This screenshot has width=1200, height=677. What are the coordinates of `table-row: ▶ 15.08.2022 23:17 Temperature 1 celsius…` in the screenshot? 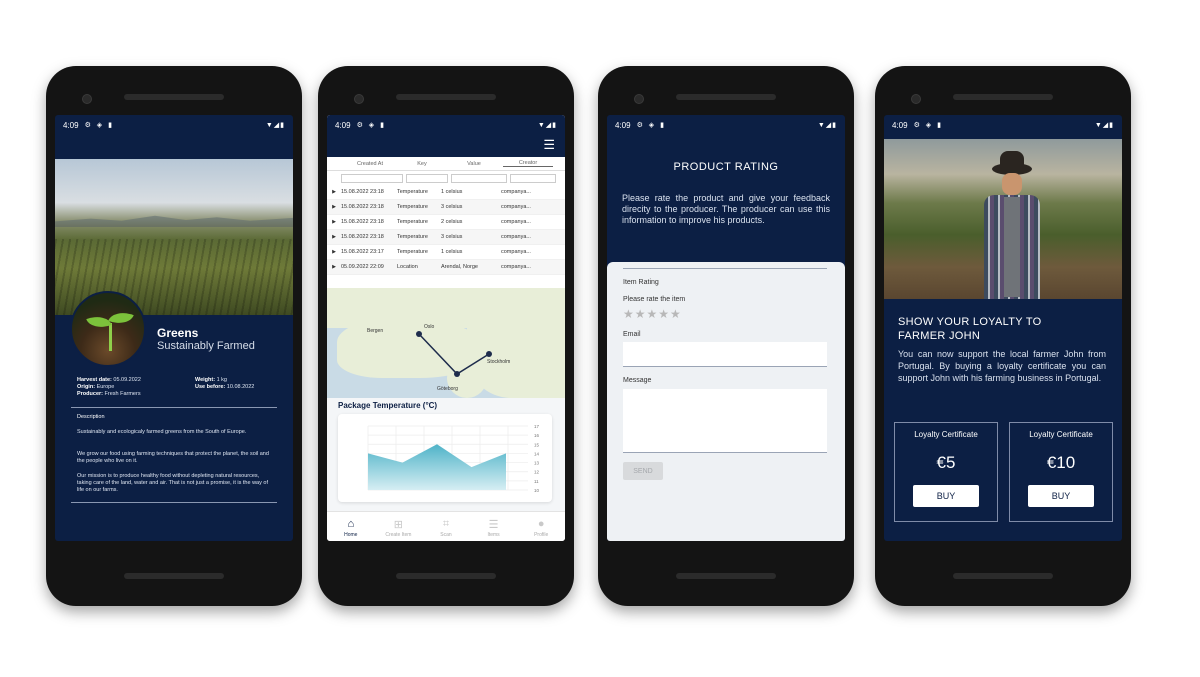 It's located at (446, 252).